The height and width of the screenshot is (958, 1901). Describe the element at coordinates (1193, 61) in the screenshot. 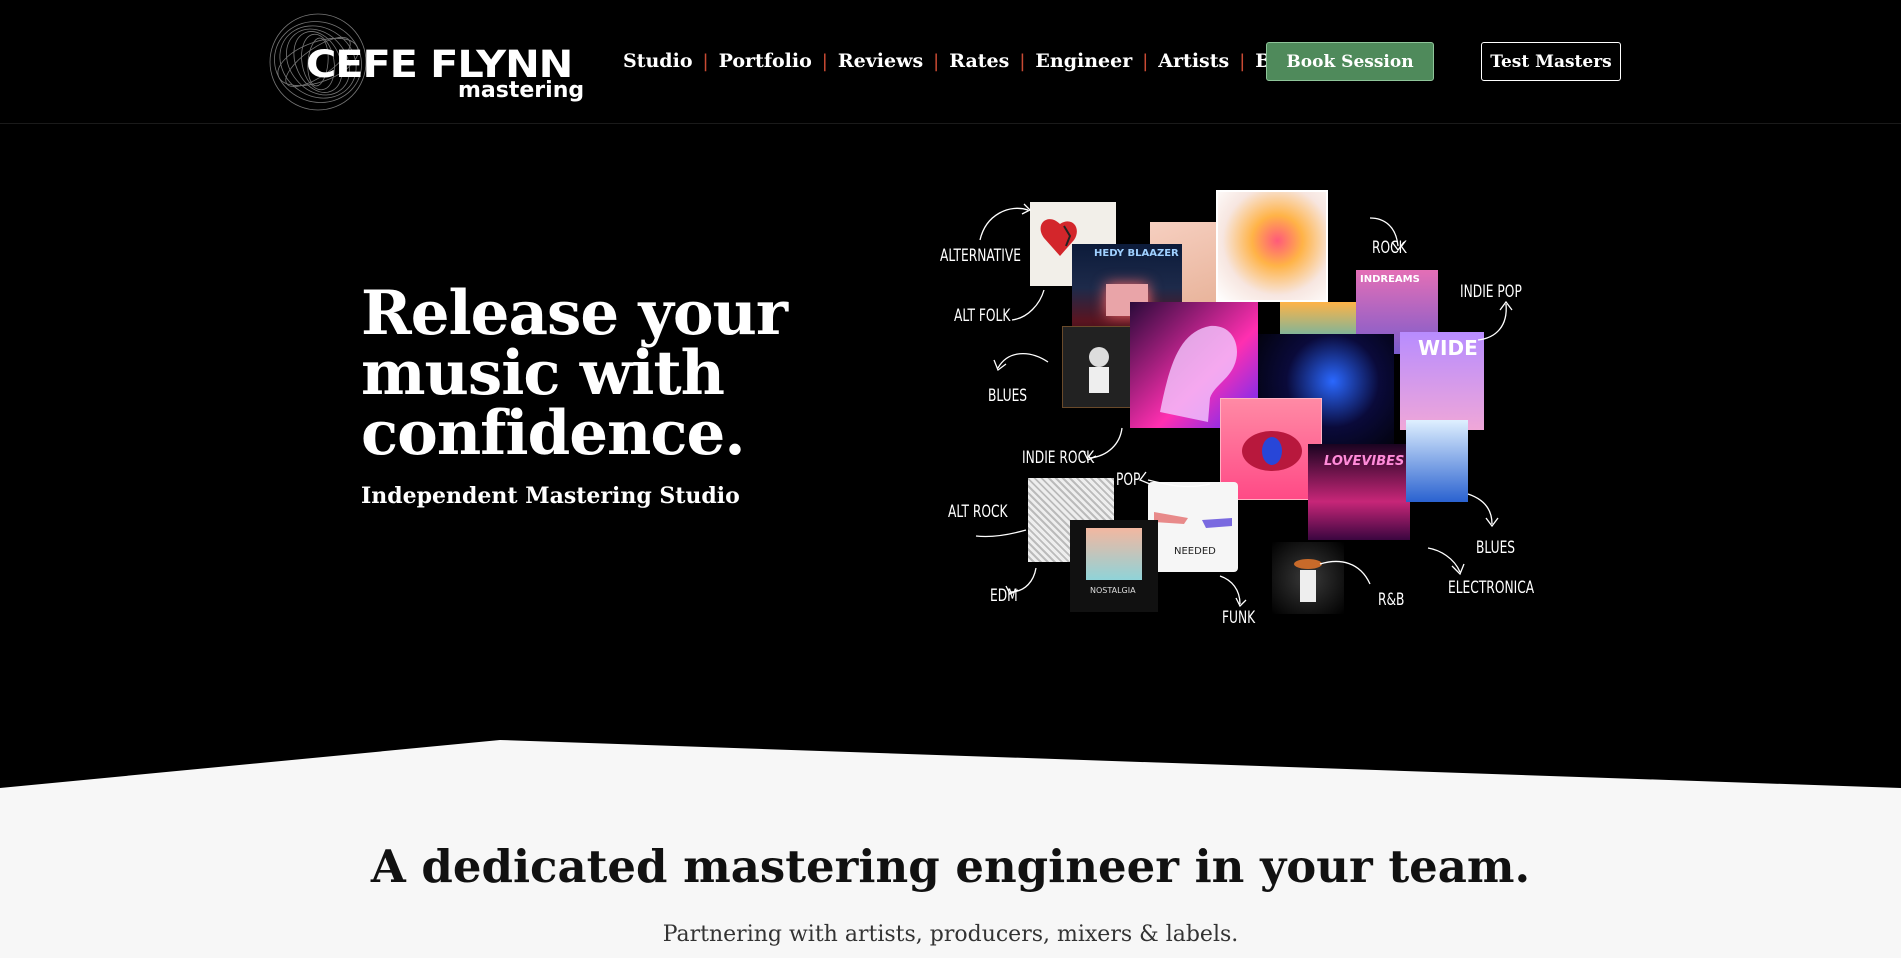

I see `nav-artists: Artists` at that location.